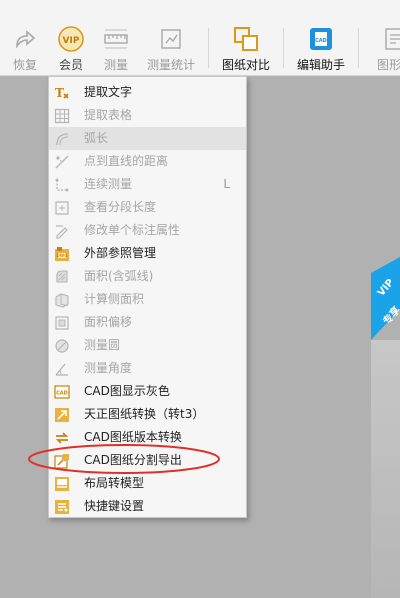  What do you see at coordinates (62, 369) in the screenshot?
I see `measure-angle-icon` at bounding box center [62, 369].